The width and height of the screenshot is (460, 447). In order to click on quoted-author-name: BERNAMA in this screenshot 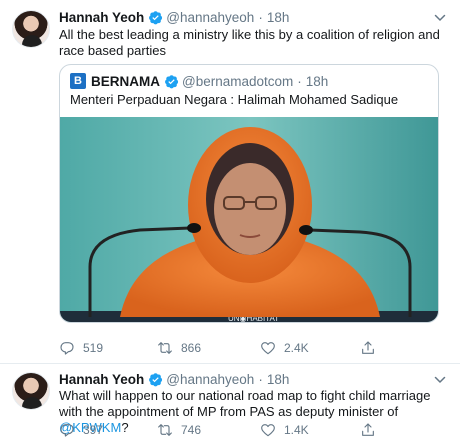, I will do `click(125, 81)`.